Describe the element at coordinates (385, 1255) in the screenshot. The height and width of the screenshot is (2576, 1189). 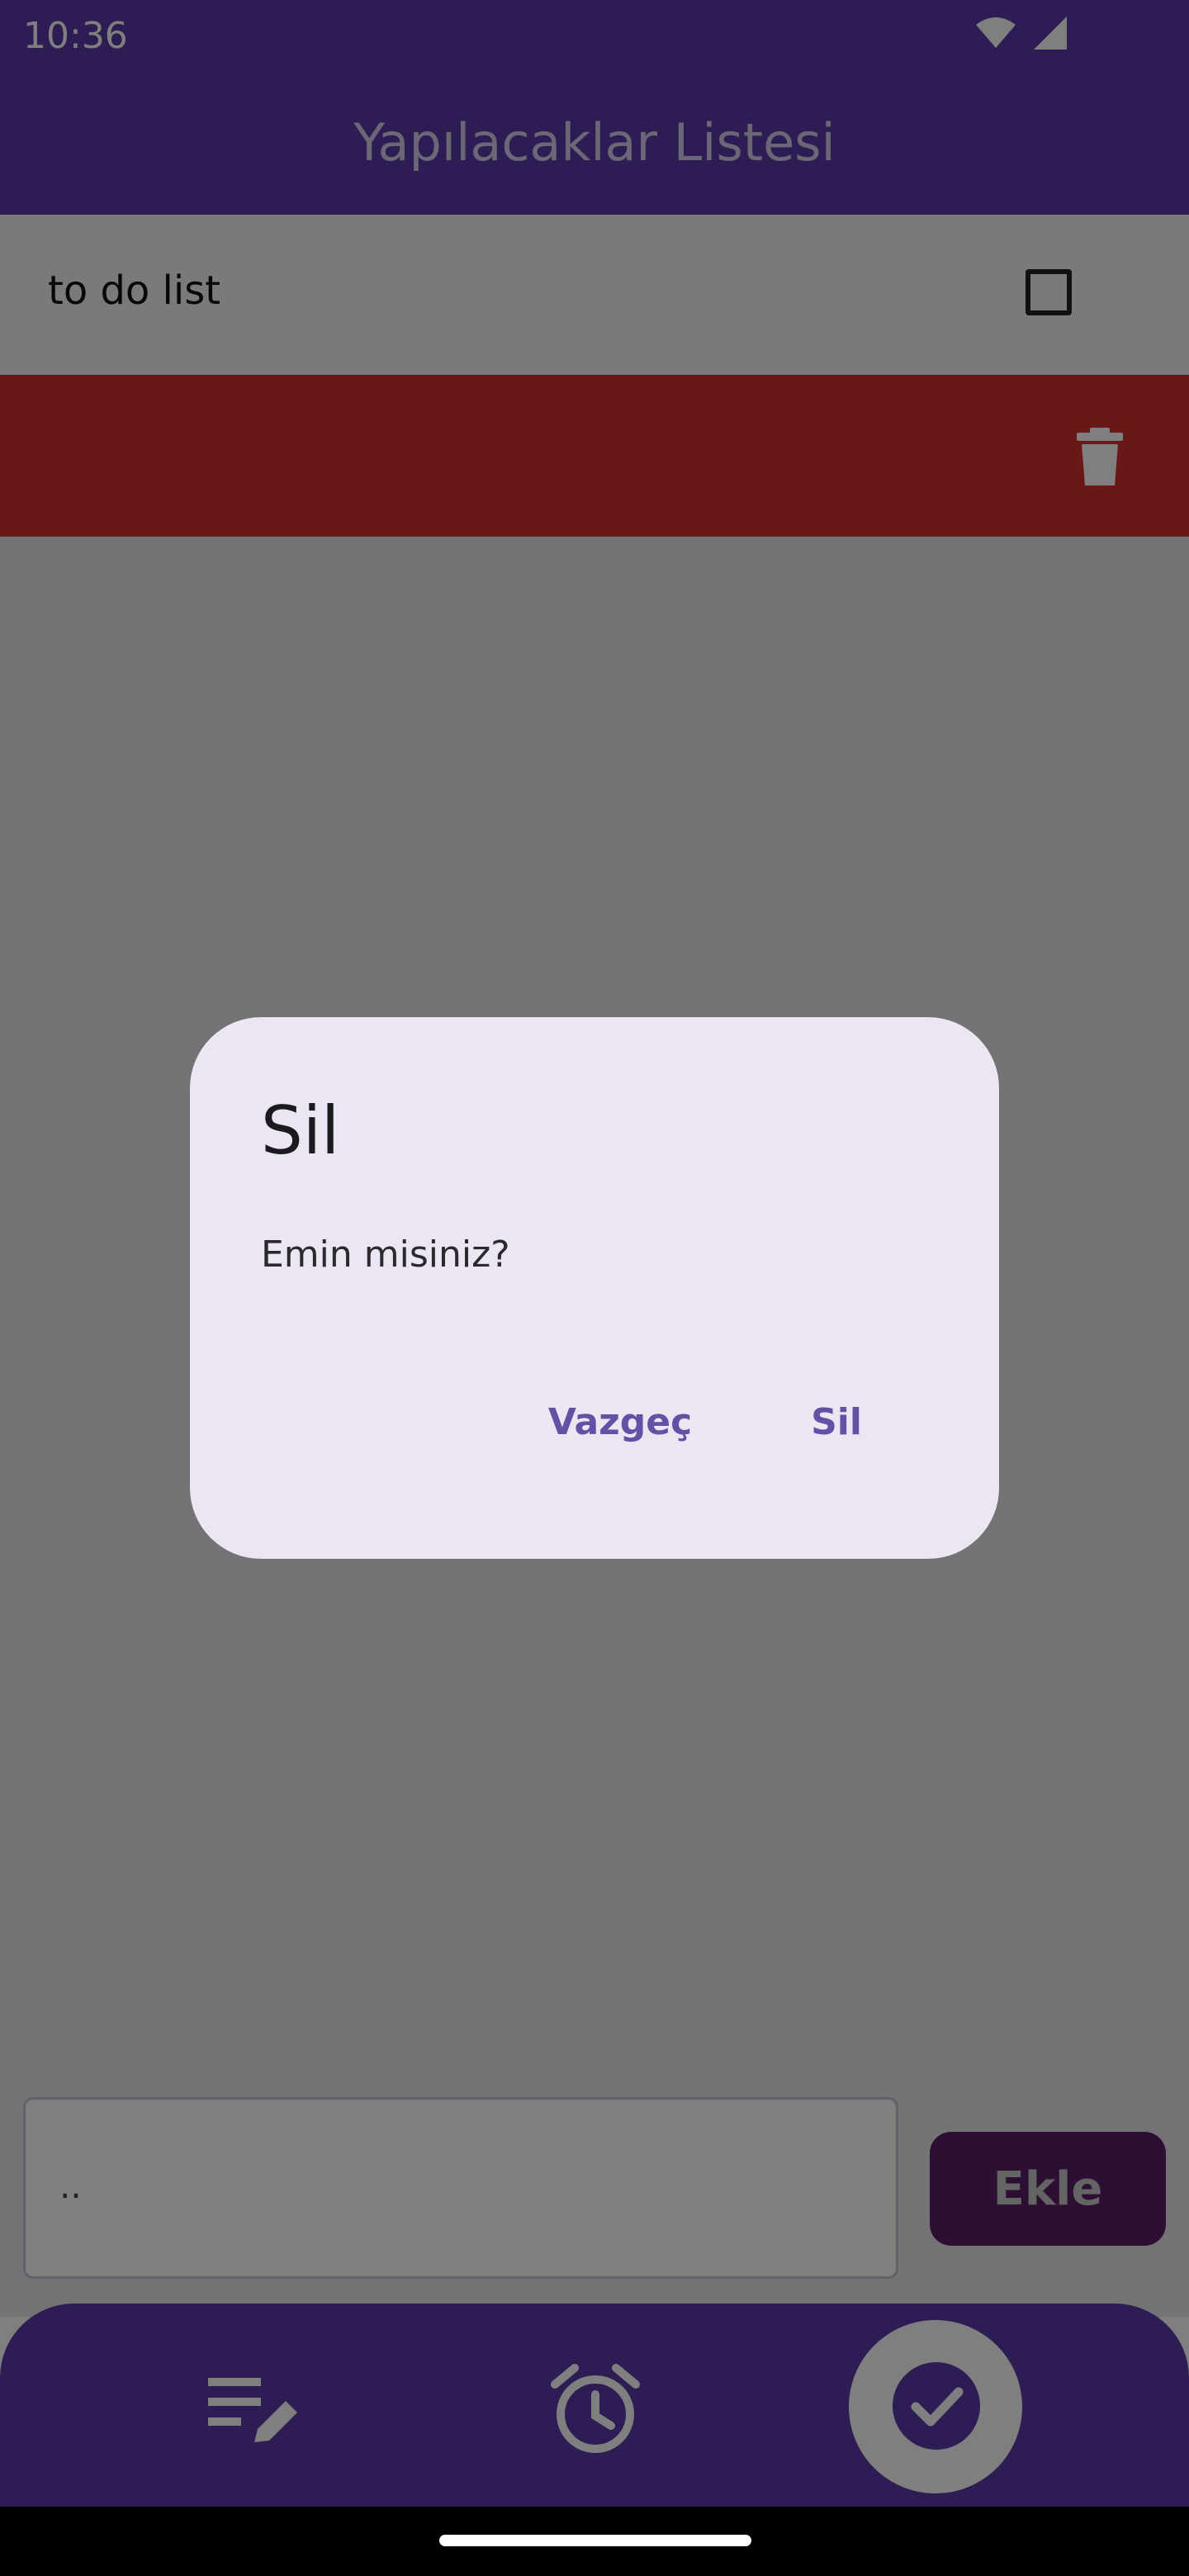
I see `dialog-message: Emin misiniz?` at that location.